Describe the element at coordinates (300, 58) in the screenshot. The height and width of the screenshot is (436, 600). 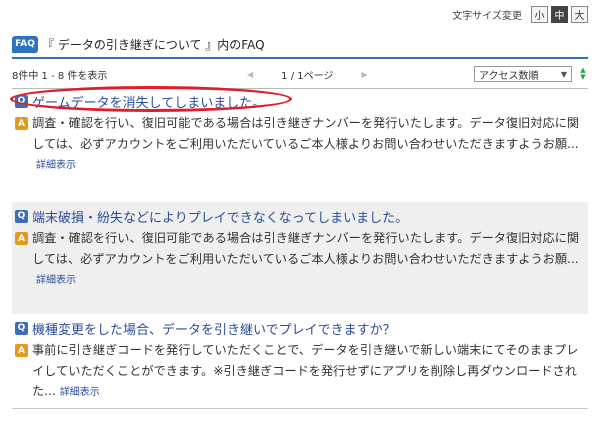
I see `title-divider` at that location.